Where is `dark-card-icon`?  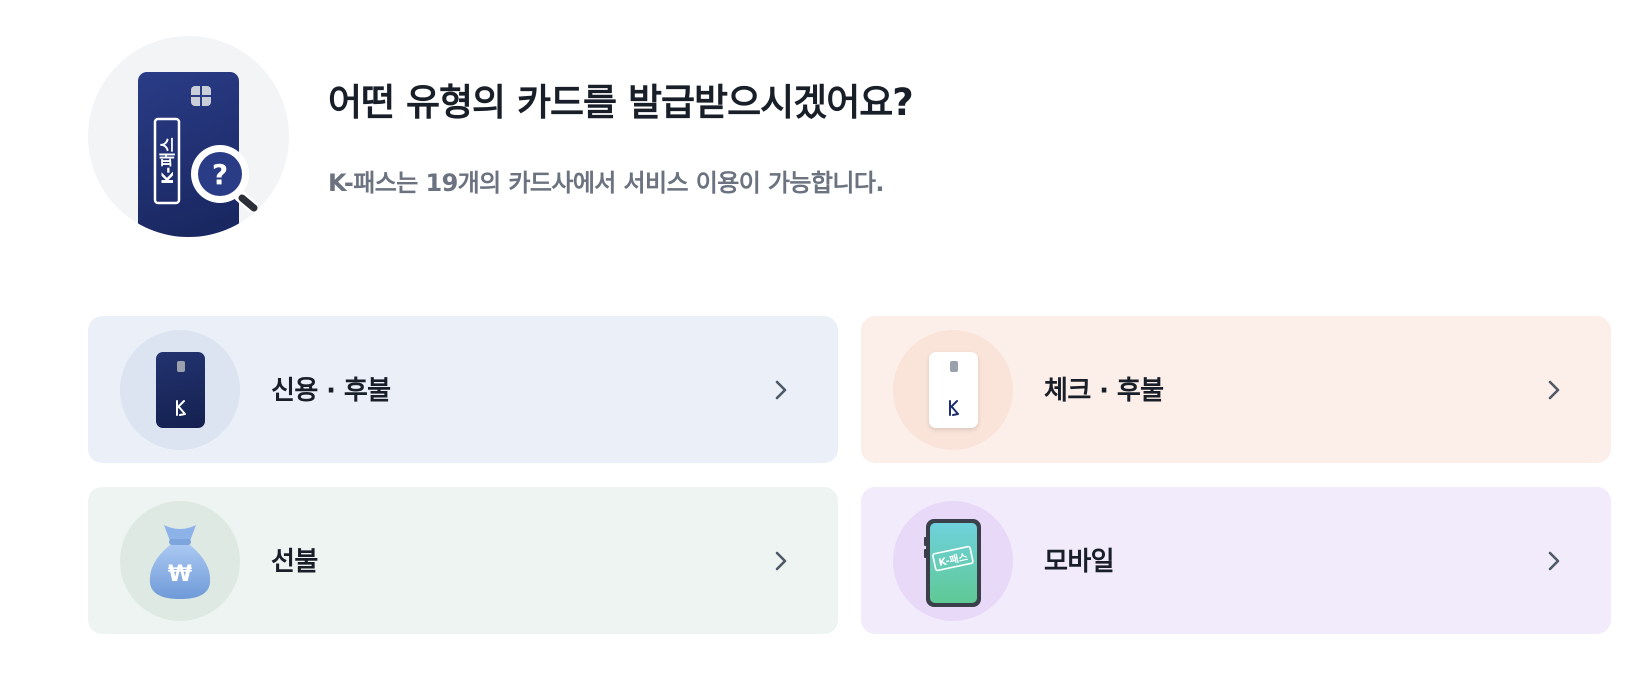 dark-card-icon is located at coordinates (180, 390).